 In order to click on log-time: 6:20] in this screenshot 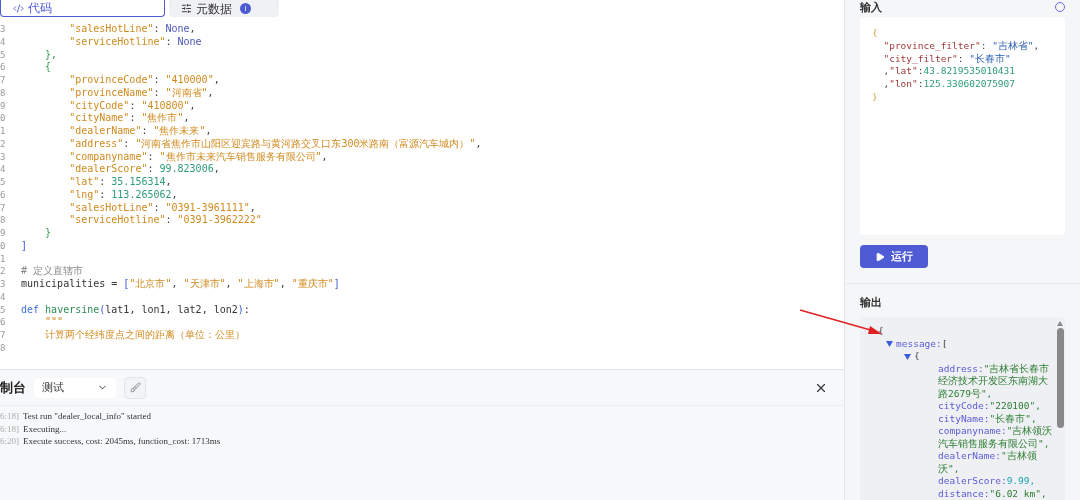, I will do `click(9, 441)`.